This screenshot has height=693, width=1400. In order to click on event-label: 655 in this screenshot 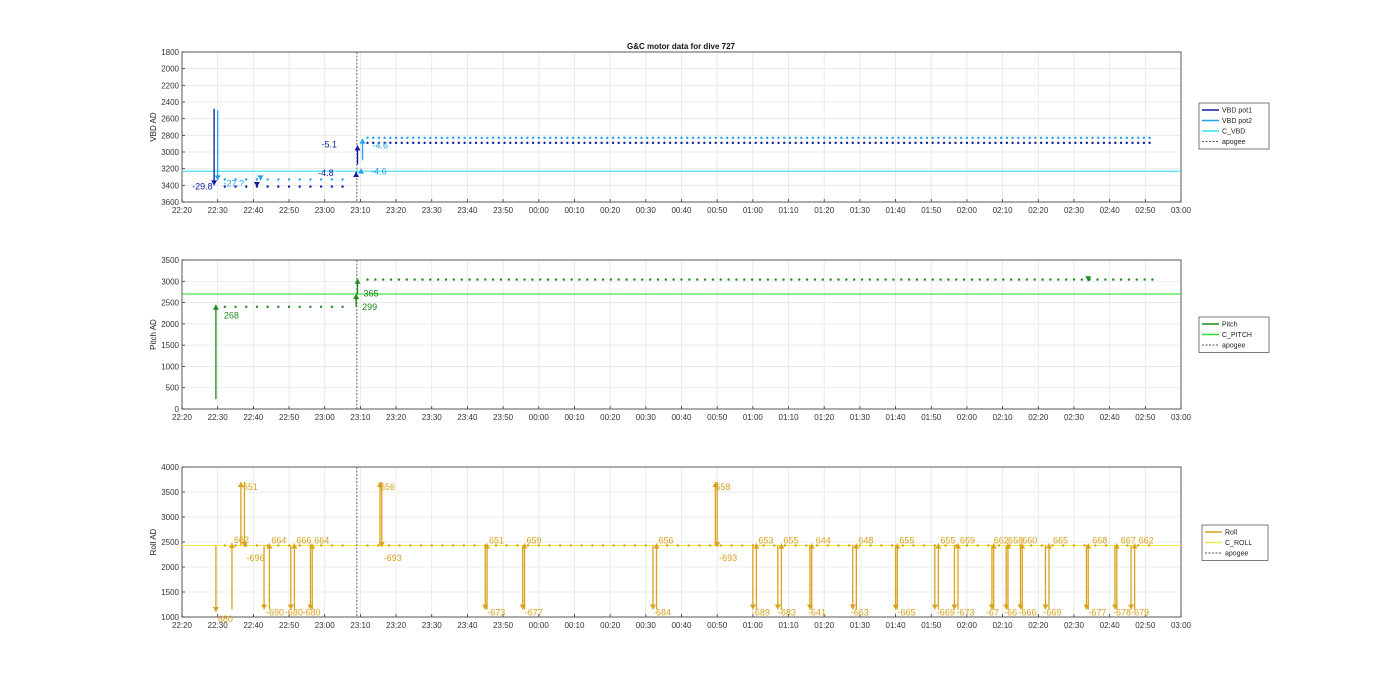, I will do `click(906, 541)`.